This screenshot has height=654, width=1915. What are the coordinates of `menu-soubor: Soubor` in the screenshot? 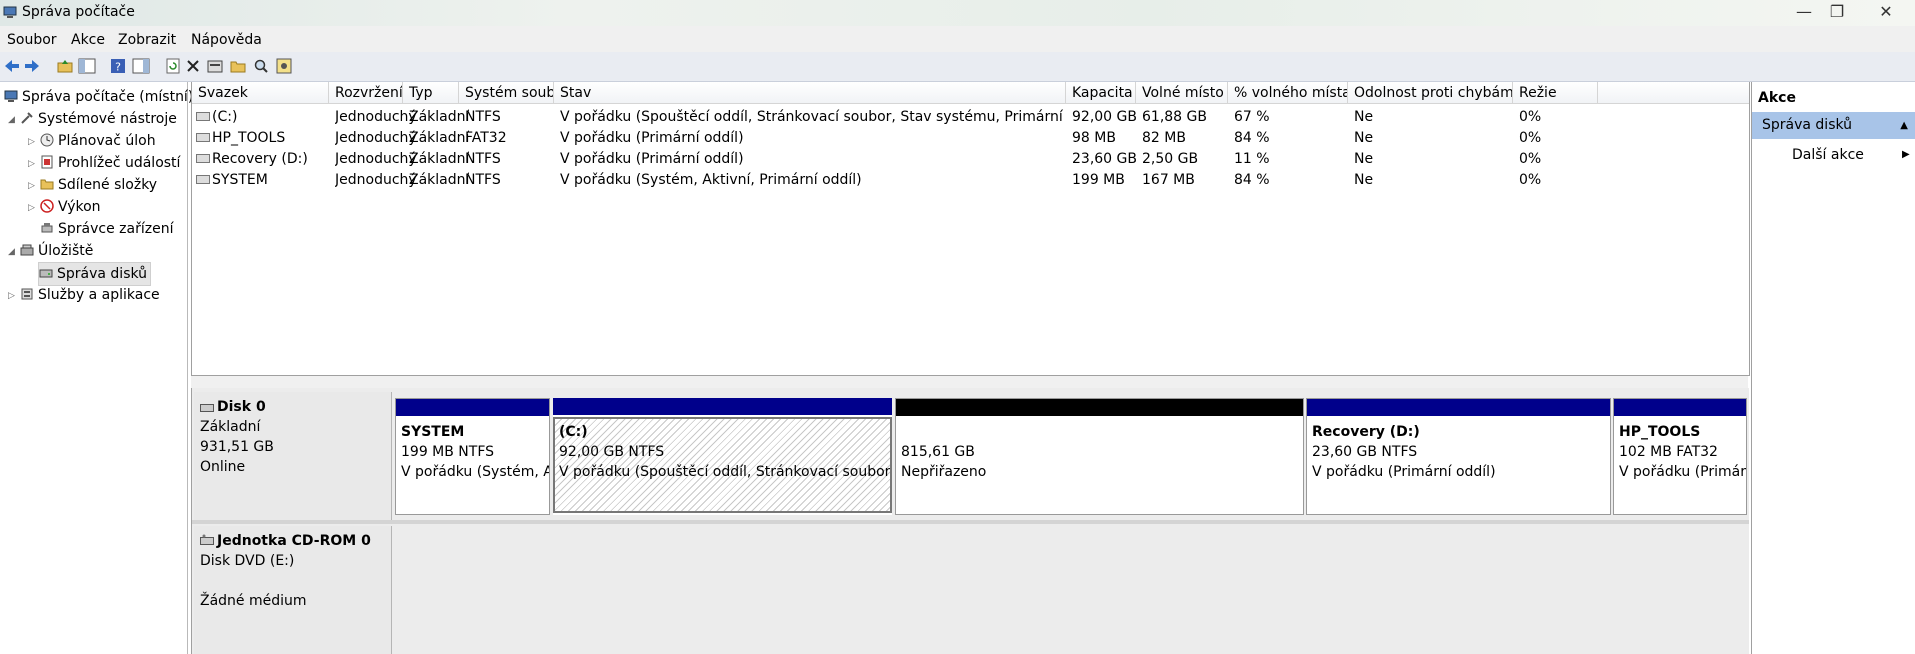 It's located at (32, 40).